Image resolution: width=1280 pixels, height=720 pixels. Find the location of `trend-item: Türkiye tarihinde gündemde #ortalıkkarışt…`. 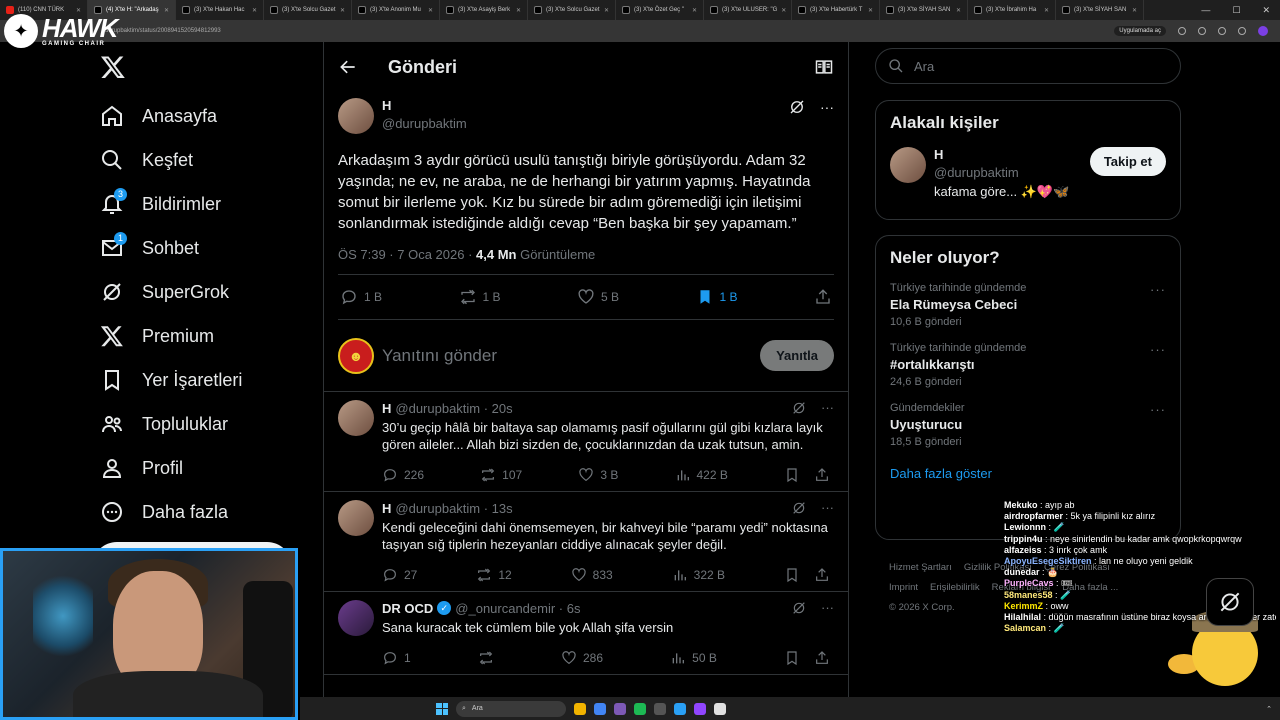

trend-item: Türkiye tarihinde gündemde #ortalıkkarışt… is located at coordinates (1028, 365).